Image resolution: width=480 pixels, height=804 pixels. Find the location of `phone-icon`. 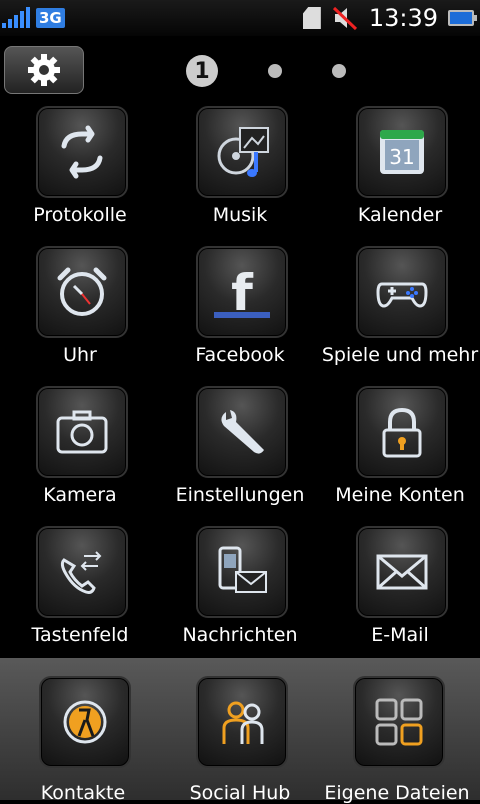

phone-icon is located at coordinates (81, 572).